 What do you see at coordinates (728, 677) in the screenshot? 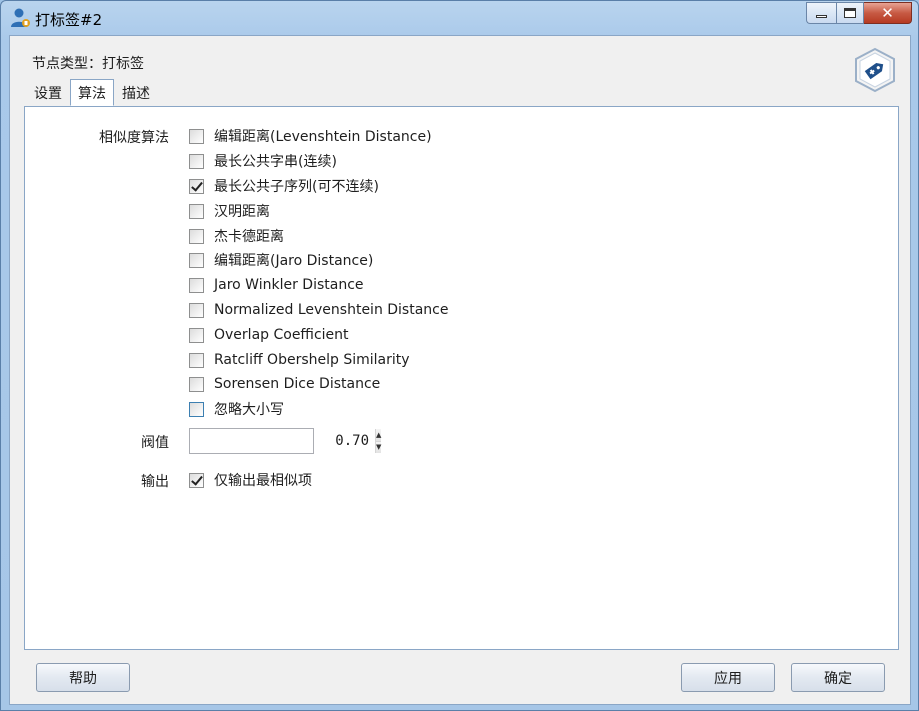
I see `apply-button: 应用` at bounding box center [728, 677].